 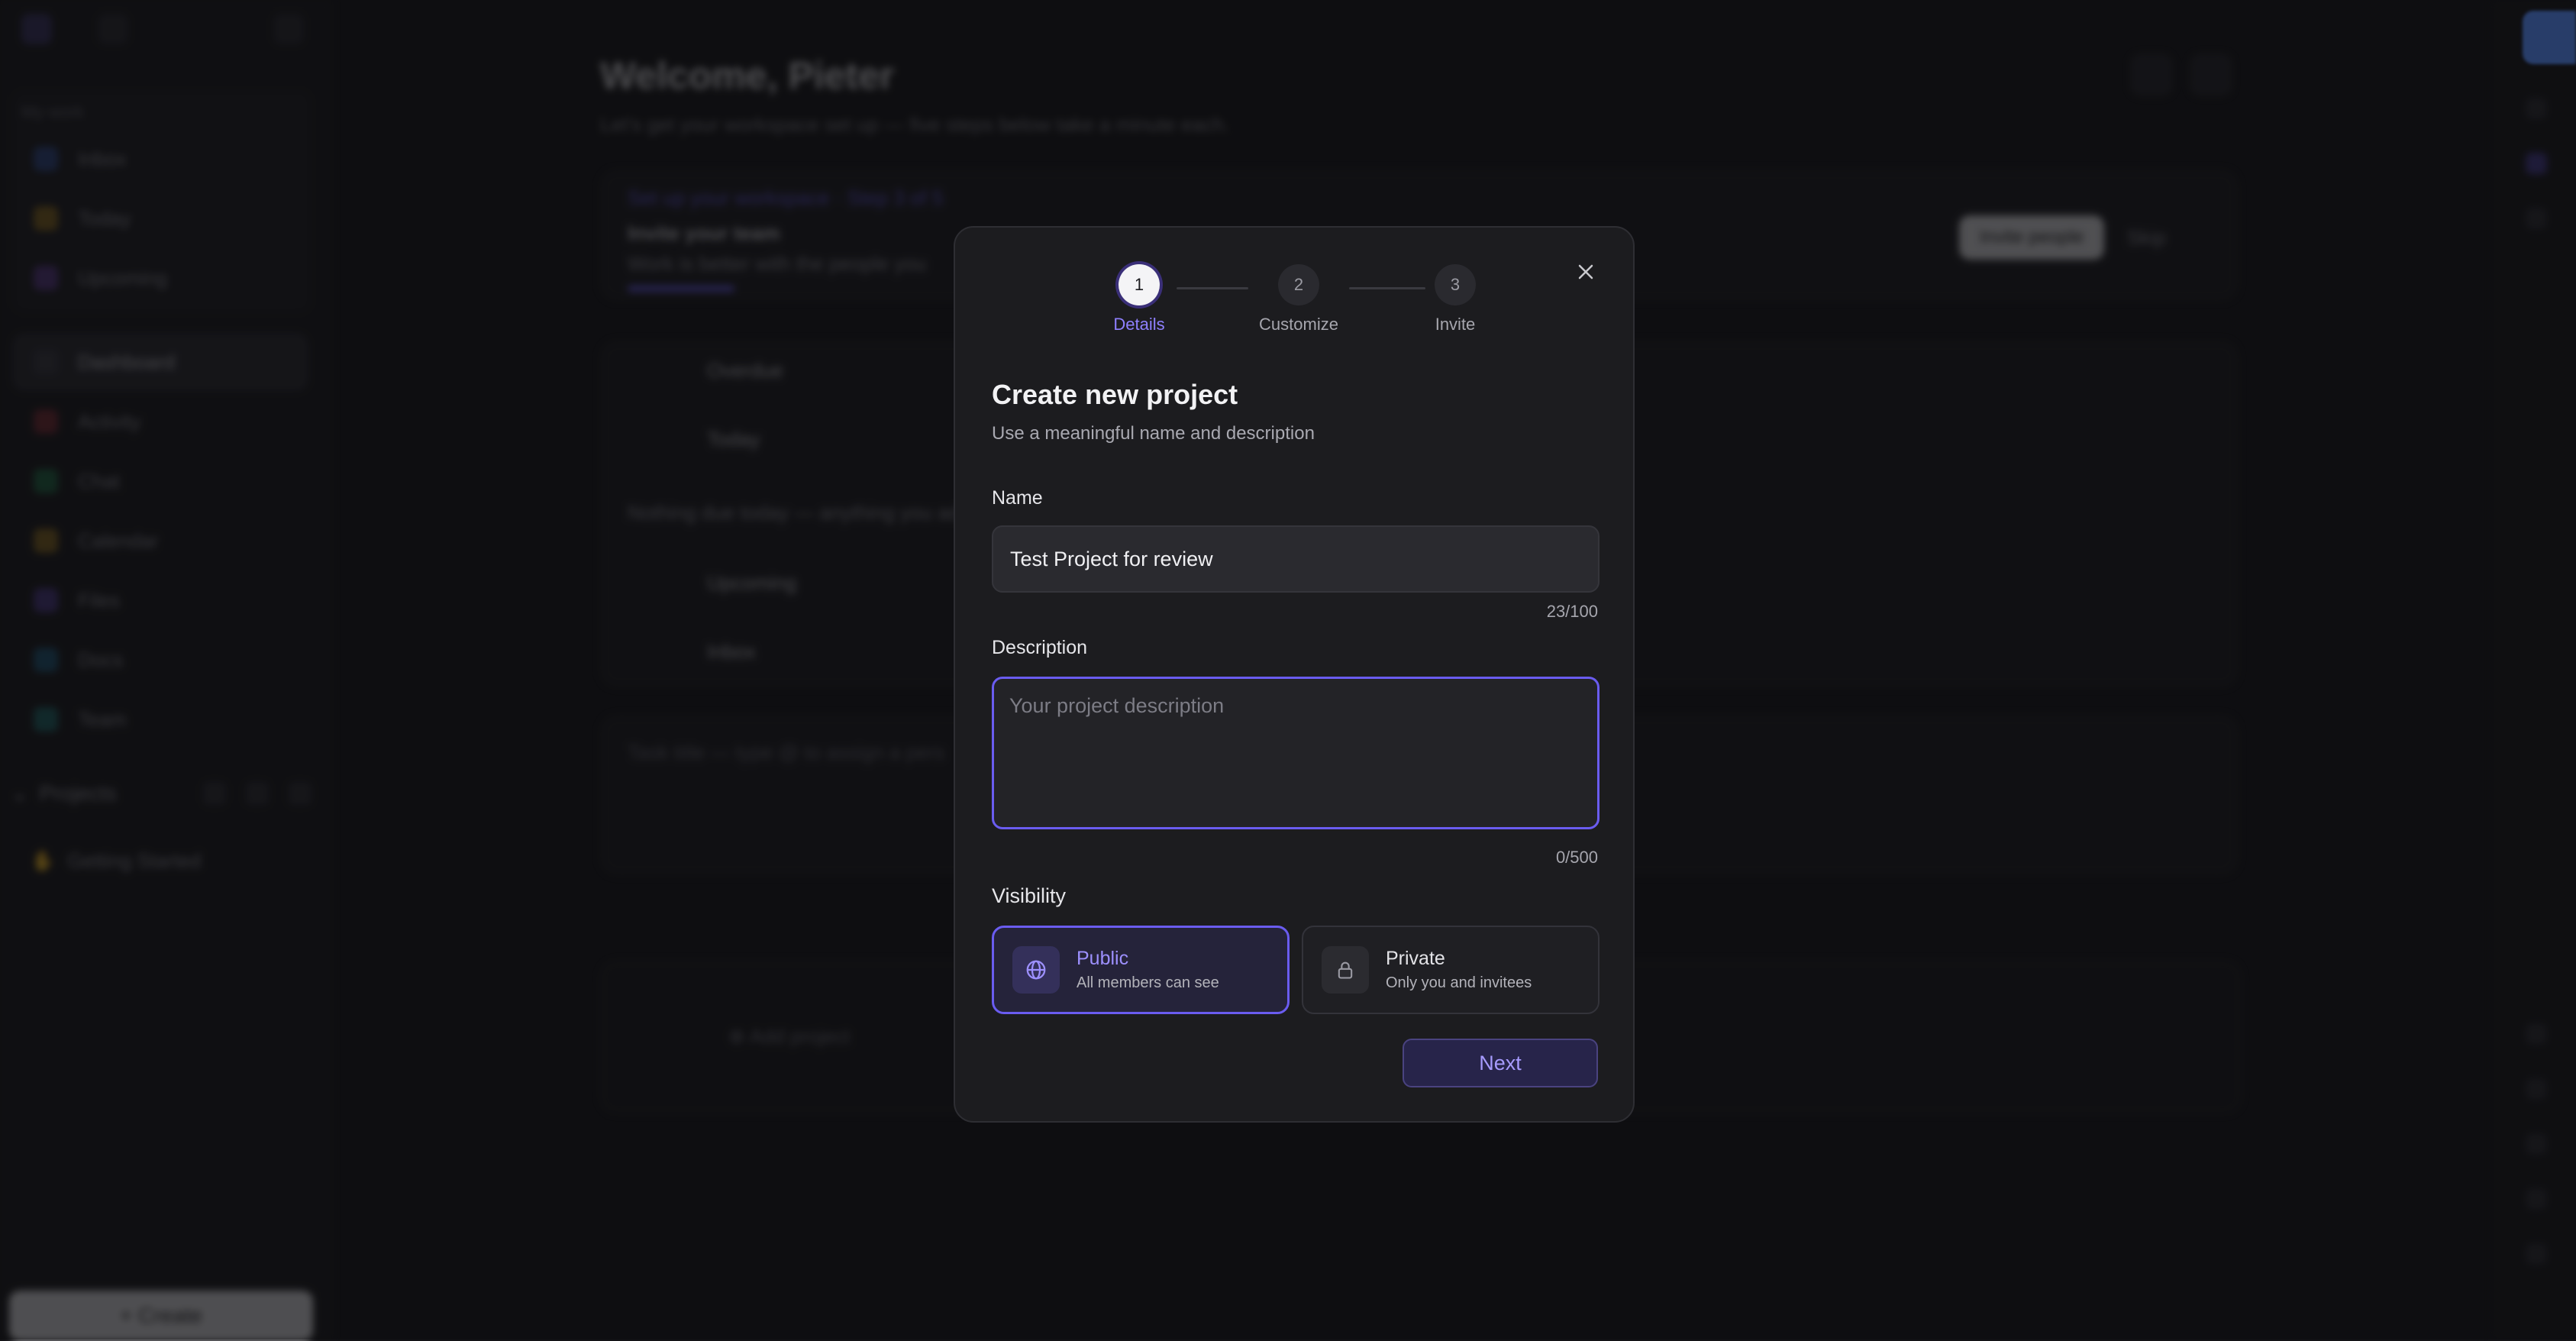 What do you see at coordinates (1576, 858) in the screenshot?
I see `description-counter: 0/500` at bounding box center [1576, 858].